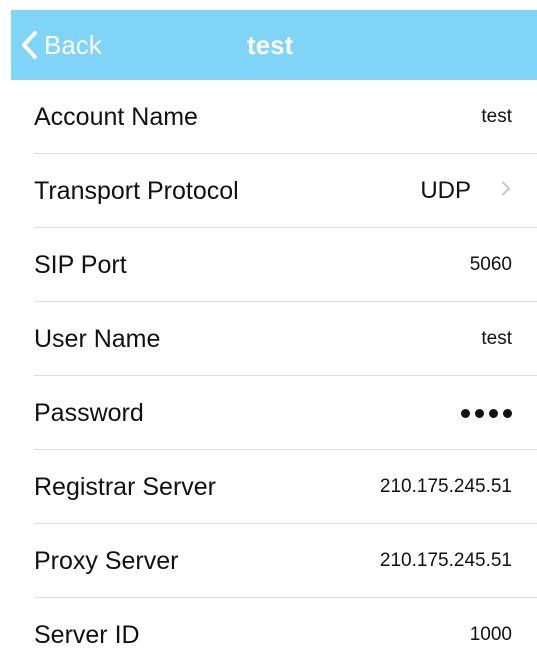  Describe the element at coordinates (29, 45) in the screenshot. I see `chevron-left-icon` at that location.